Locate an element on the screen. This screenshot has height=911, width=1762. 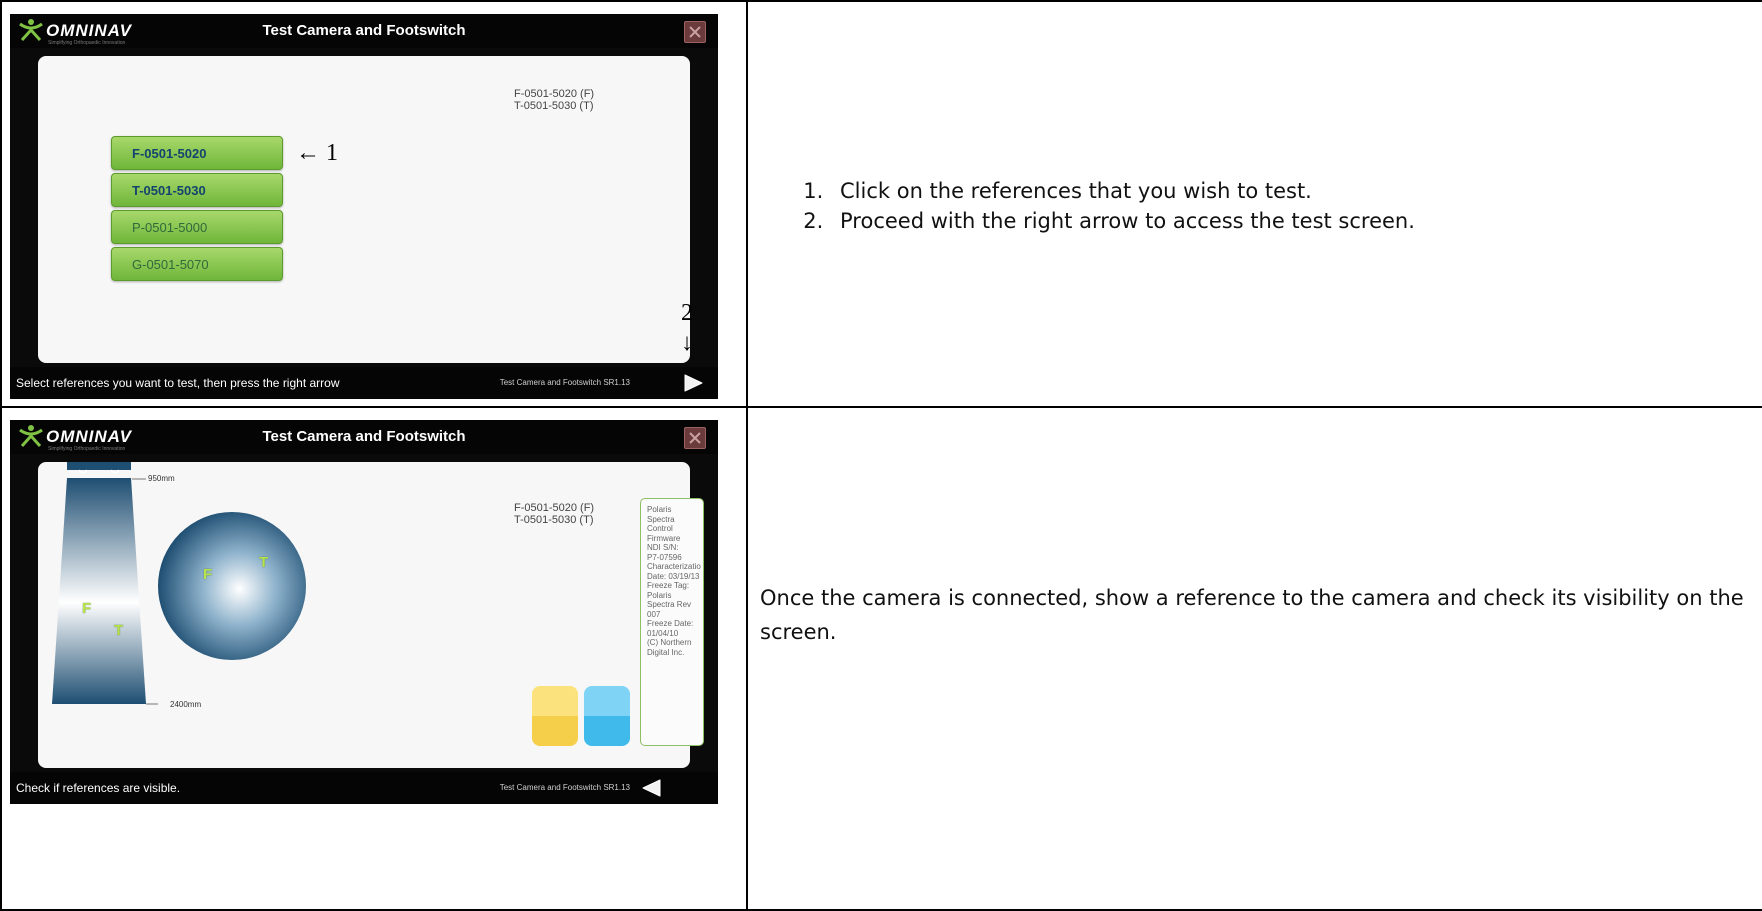
annotation-step-2-number: 2 is located at coordinates (687, 313).